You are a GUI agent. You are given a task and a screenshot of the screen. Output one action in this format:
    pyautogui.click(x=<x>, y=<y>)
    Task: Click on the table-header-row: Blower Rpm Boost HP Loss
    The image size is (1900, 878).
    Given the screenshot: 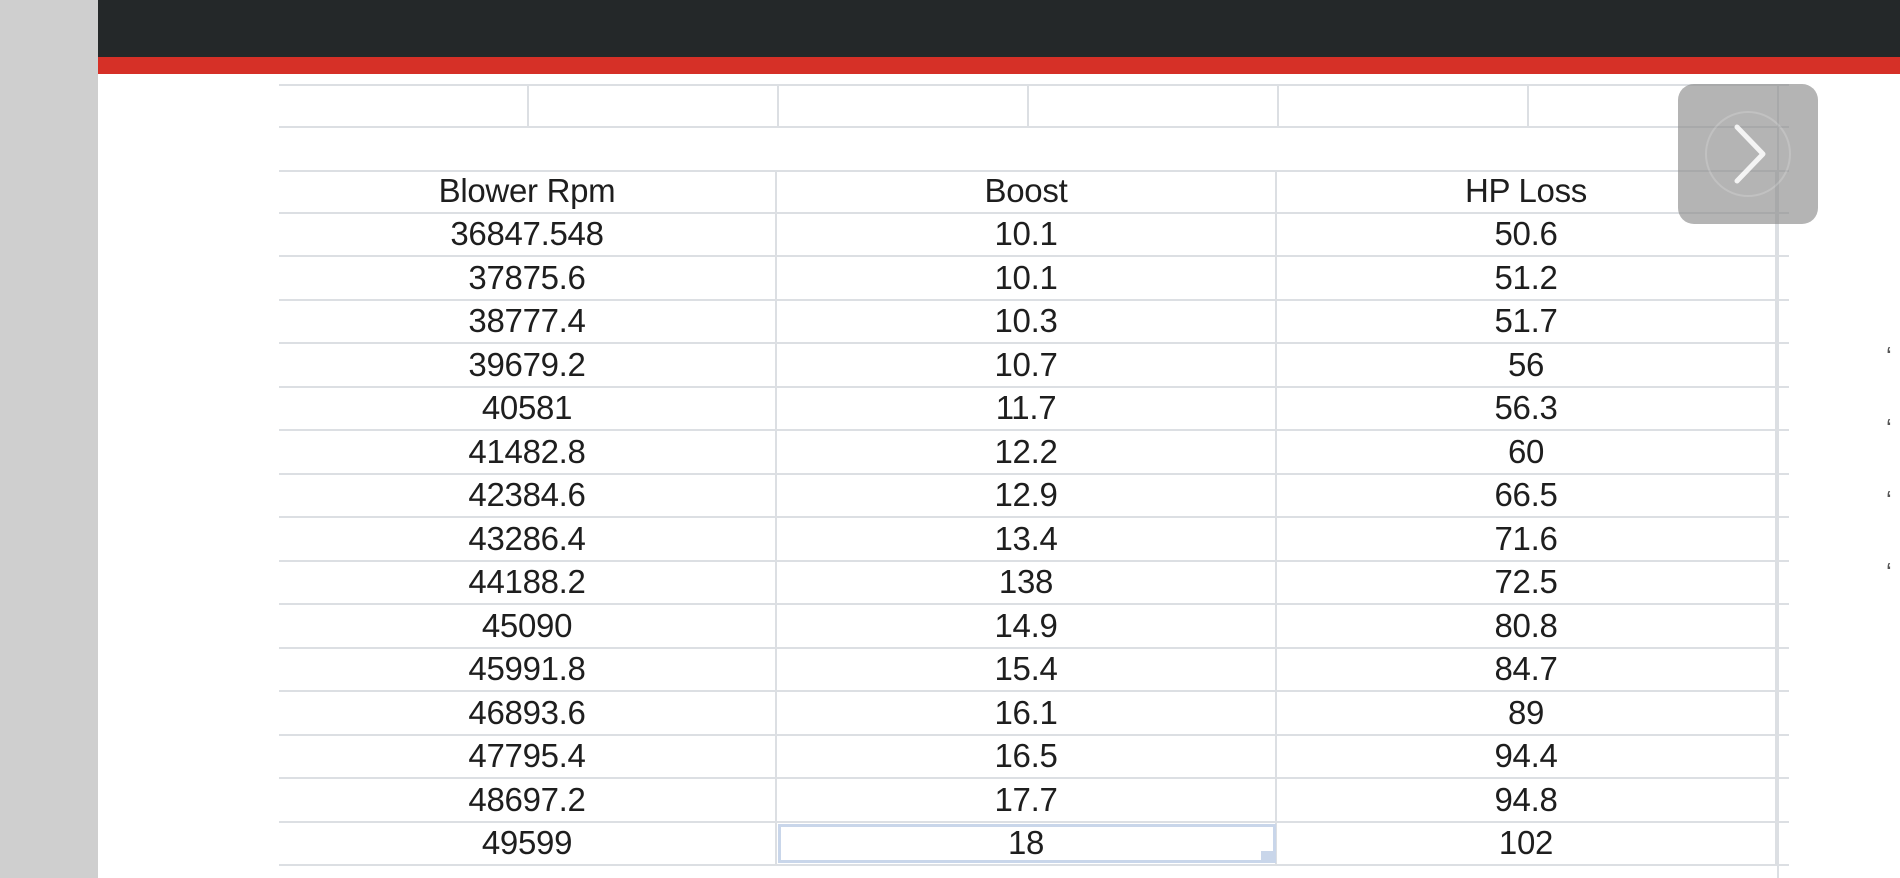 What is the action you would take?
    pyautogui.click(x=1034, y=192)
    